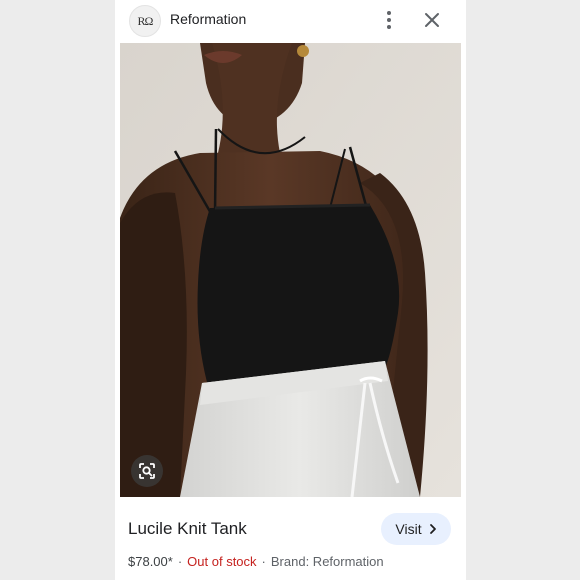 Image resolution: width=580 pixels, height=580 pixels. Describe the element at coordinates (150, 561) in the screenshot. I see `price: $78.00*` at that location.